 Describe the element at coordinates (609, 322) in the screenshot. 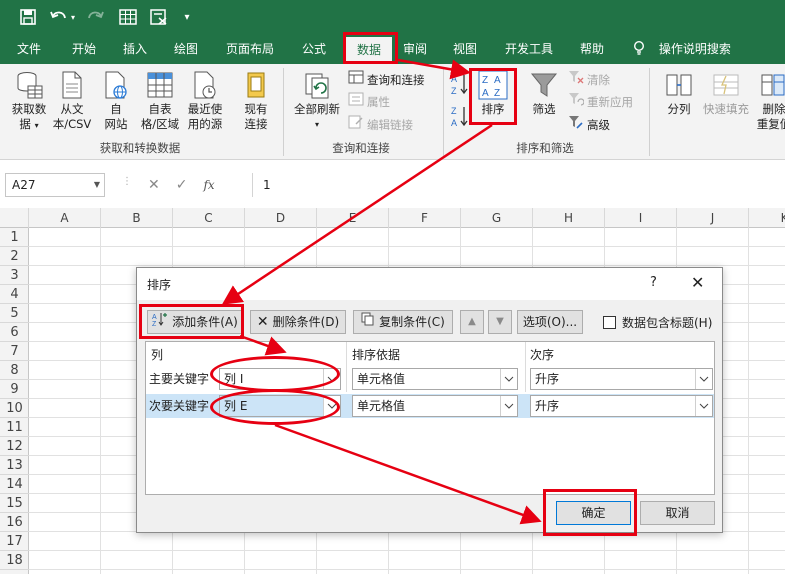

I see `has-headers-checkbox` at that location.